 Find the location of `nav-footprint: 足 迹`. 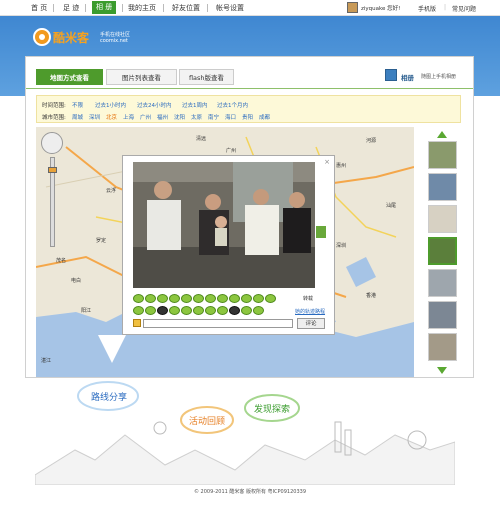

nav-footprint: 足 迹 is located at coordinates (71, 8).